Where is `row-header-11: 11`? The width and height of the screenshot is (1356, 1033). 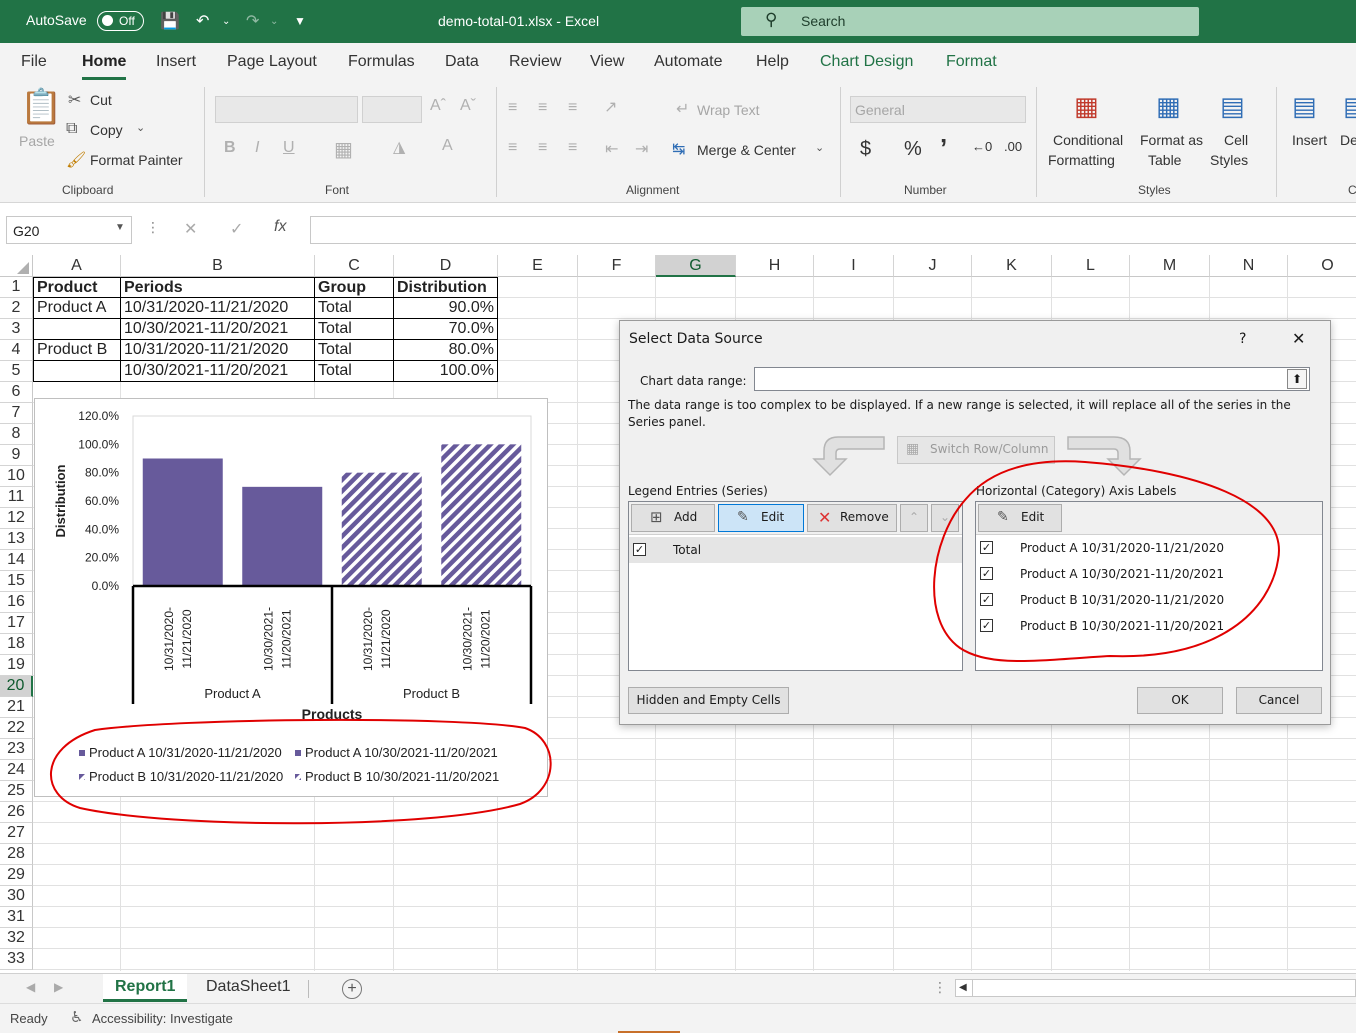
row-header-11: 11 is located at coordinates (16, 497).